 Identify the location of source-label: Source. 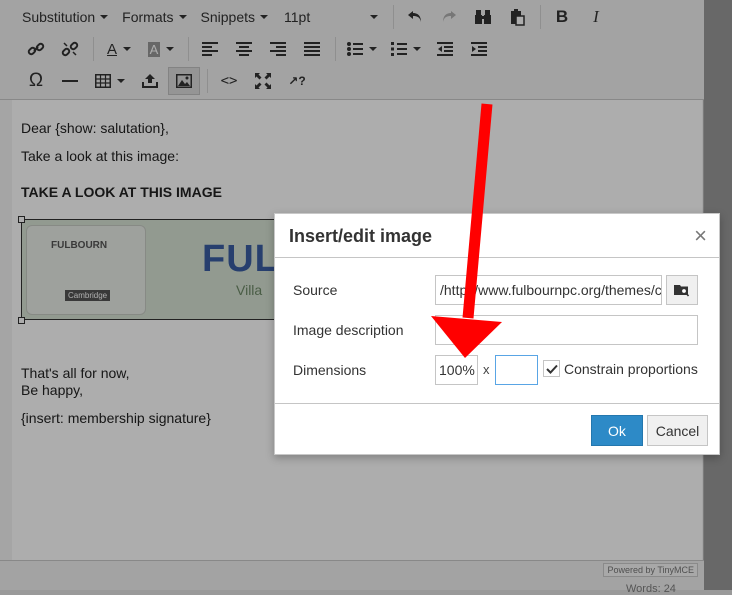
(315, 290).